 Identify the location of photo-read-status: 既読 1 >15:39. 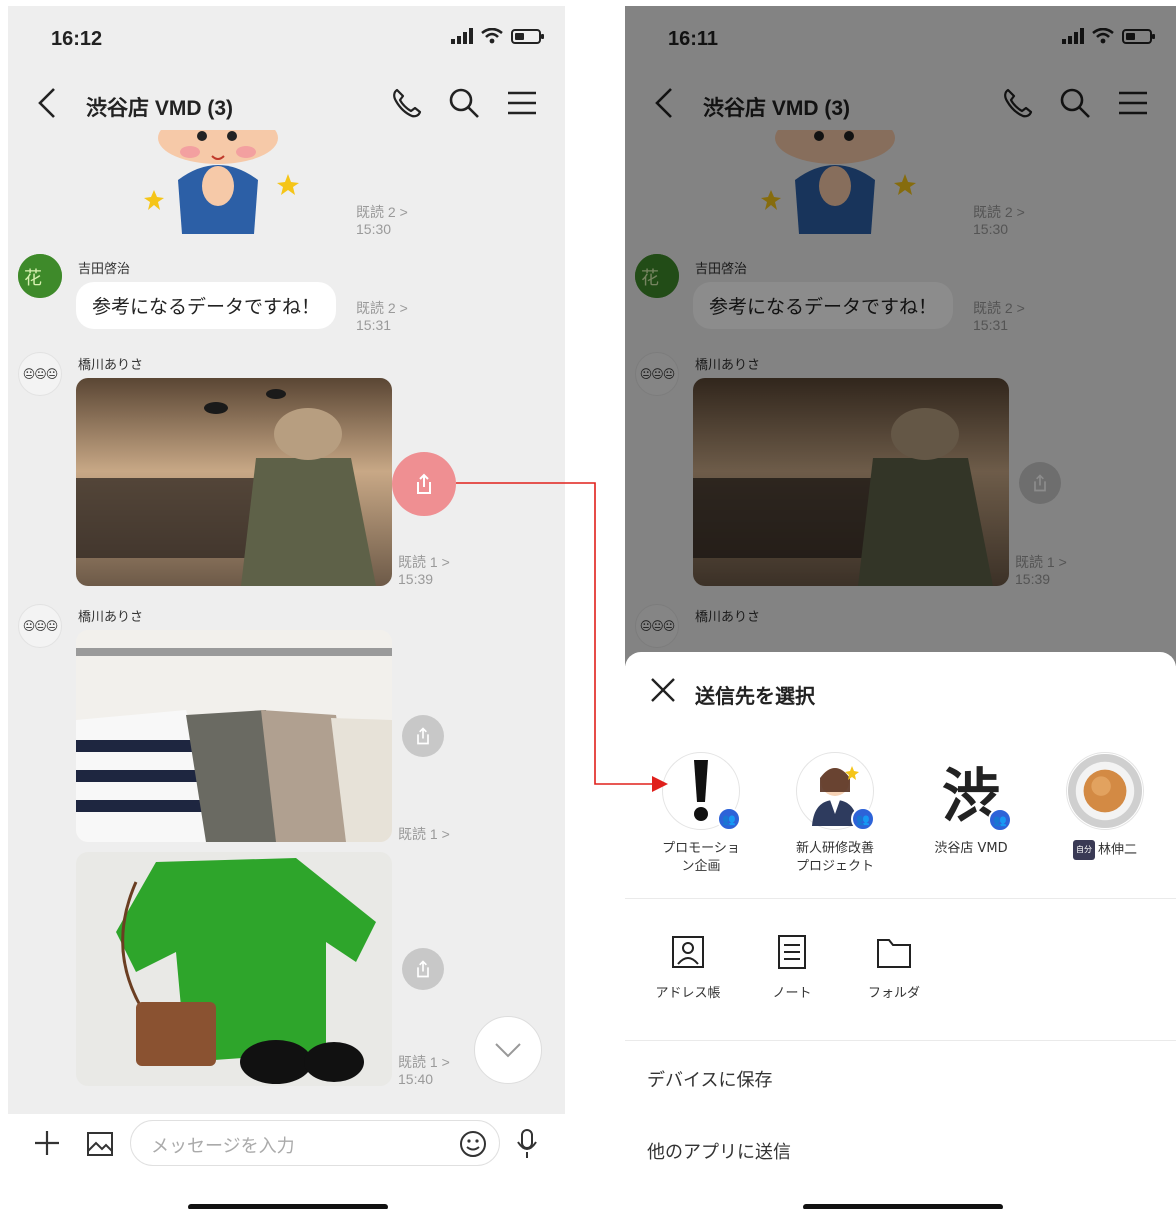
(424, 571).